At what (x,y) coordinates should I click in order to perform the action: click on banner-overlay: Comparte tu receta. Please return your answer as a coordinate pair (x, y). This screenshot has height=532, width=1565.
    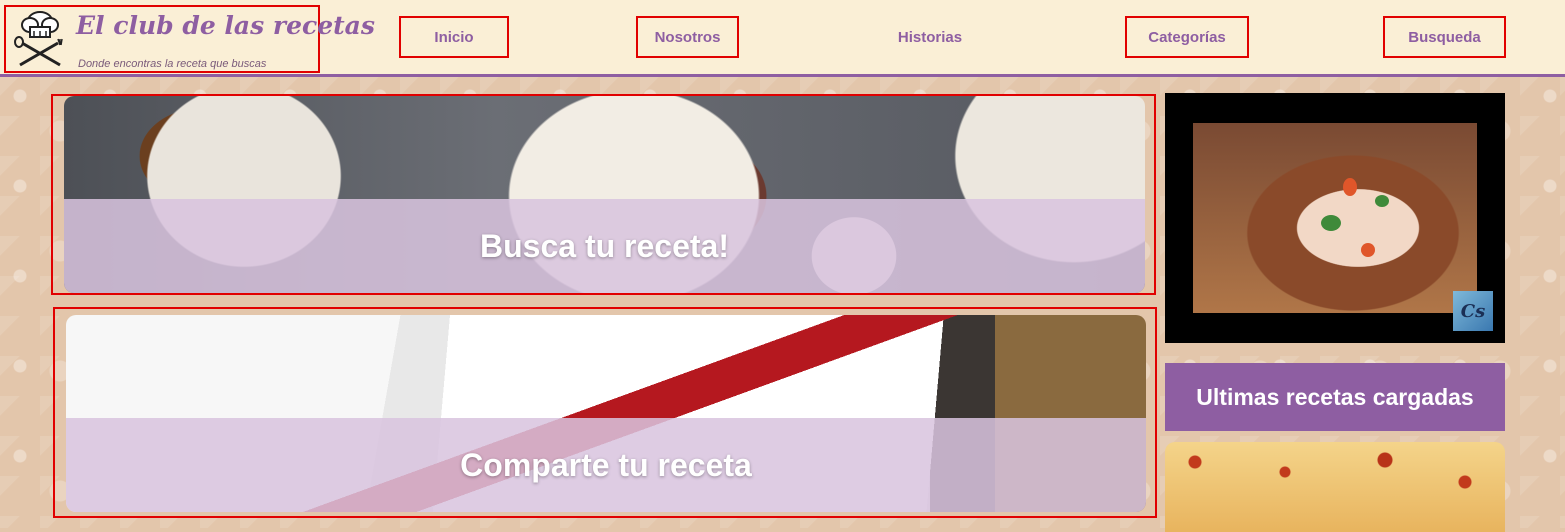
    Looking at the image, I should click on (606, 465).